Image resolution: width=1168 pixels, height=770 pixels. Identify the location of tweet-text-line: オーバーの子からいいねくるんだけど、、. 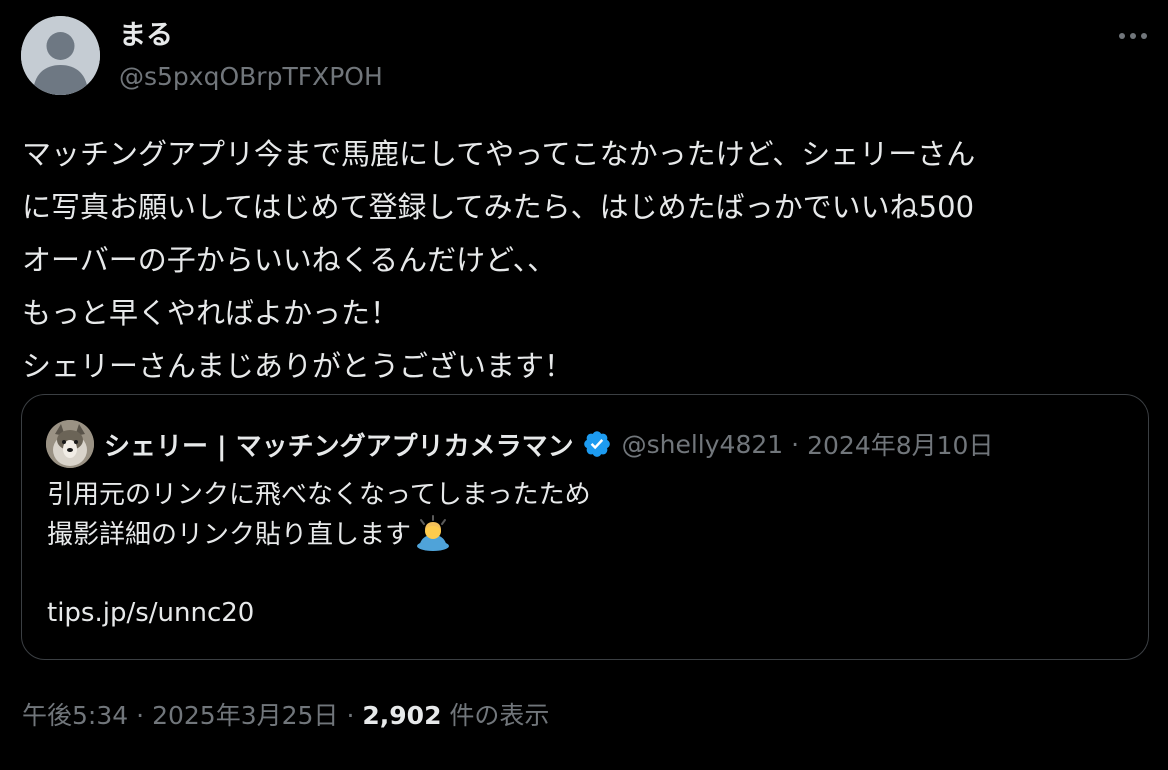
(289, 260).